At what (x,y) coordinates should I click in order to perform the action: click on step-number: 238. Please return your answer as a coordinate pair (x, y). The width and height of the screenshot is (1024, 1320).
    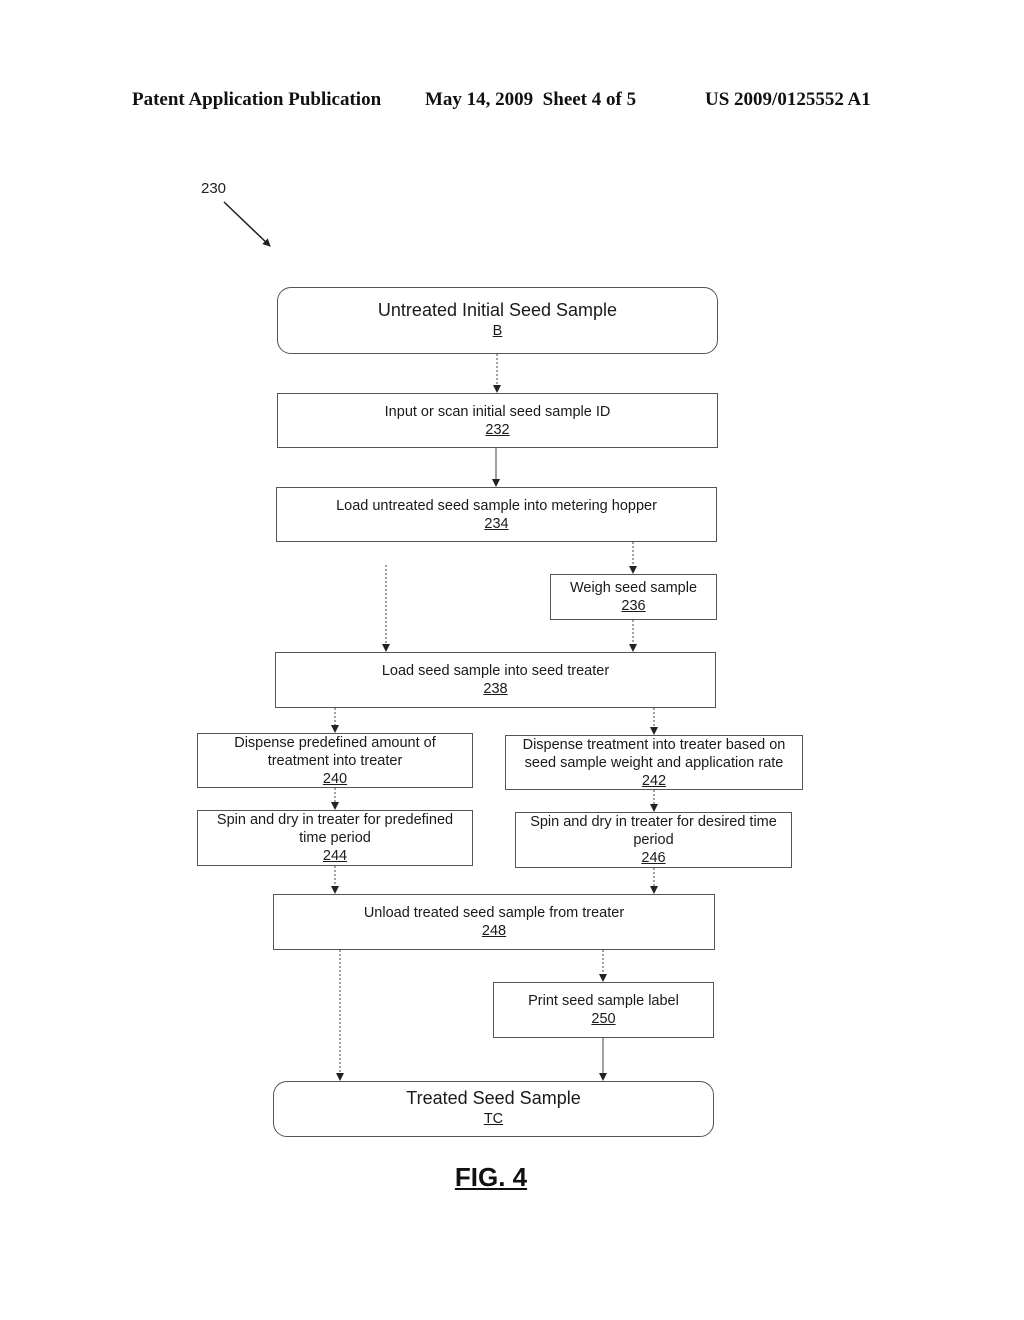
    Looking at the image, I should click on (495, 689).